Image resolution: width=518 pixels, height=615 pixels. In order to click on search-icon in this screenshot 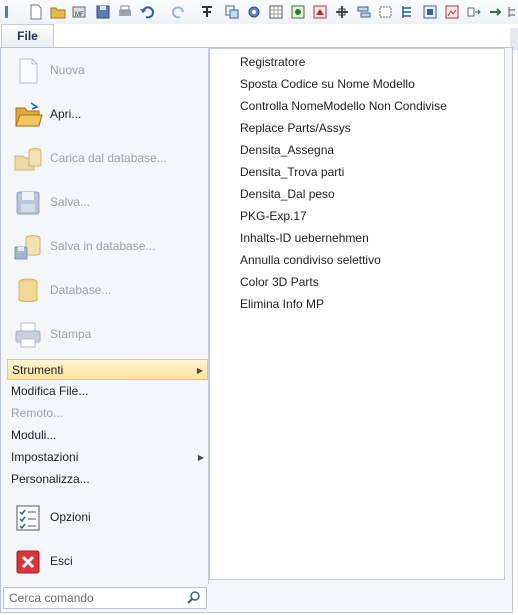, I will do `click(194, 598)`.